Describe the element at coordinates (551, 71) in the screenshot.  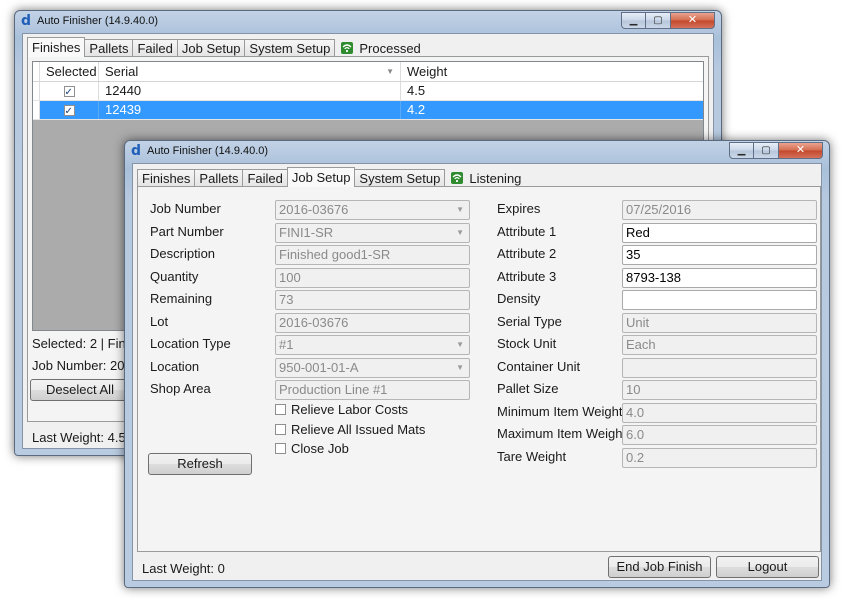
I see `column-header-weight: Weight` at that location.